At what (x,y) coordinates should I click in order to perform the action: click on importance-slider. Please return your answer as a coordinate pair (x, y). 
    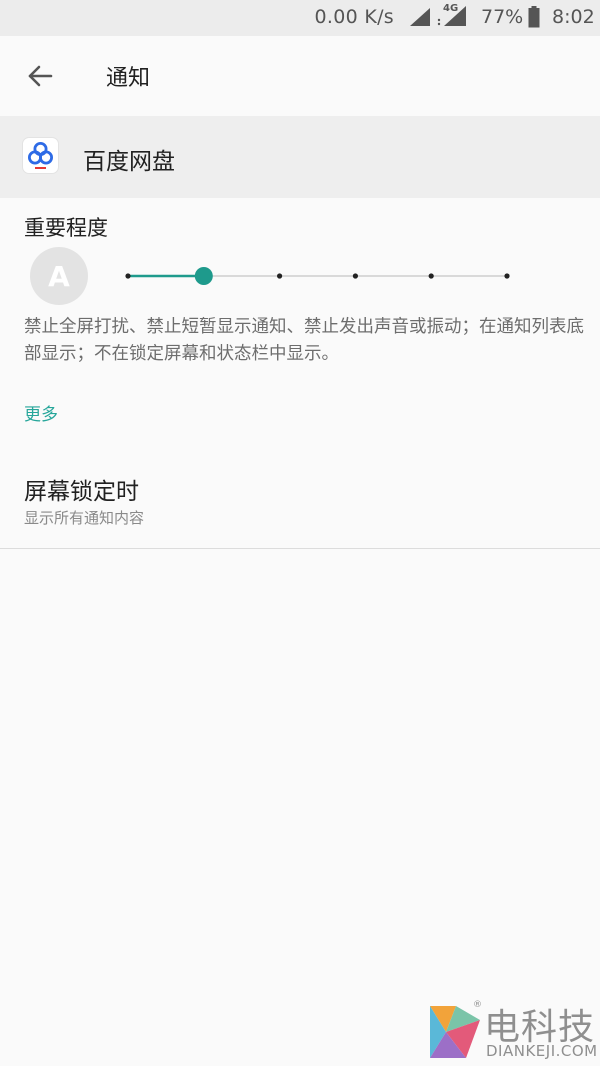
    Looking at the image, I should click on (318, 276).